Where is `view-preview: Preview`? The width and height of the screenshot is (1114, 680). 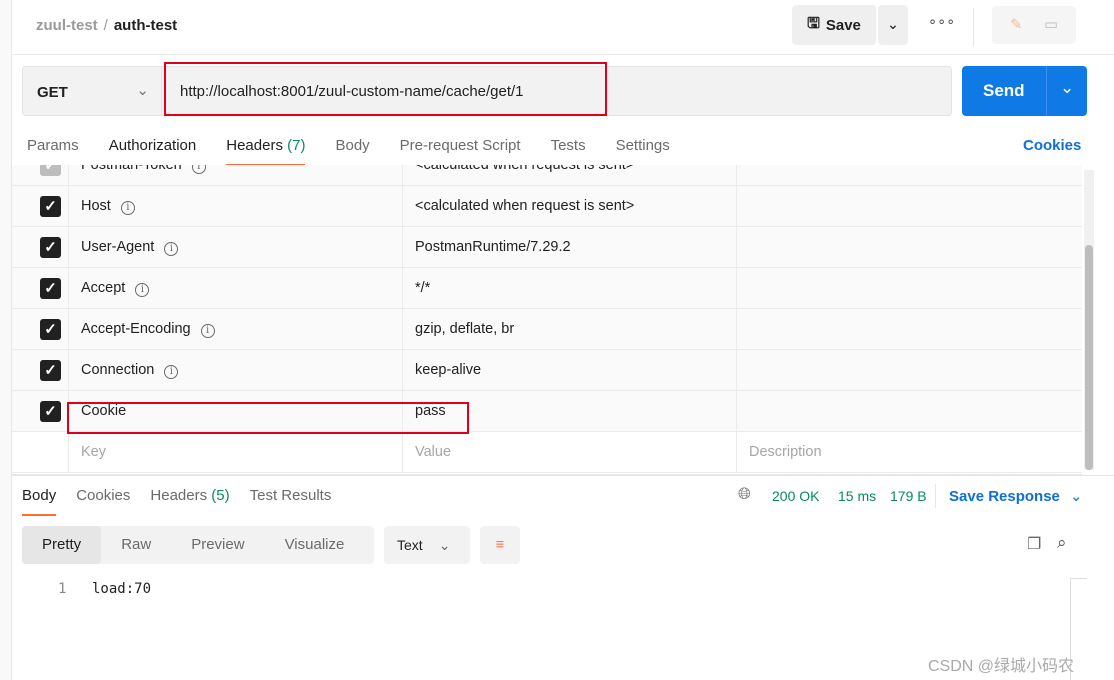
view-preview: Preview is located at coordinates (217, 545).